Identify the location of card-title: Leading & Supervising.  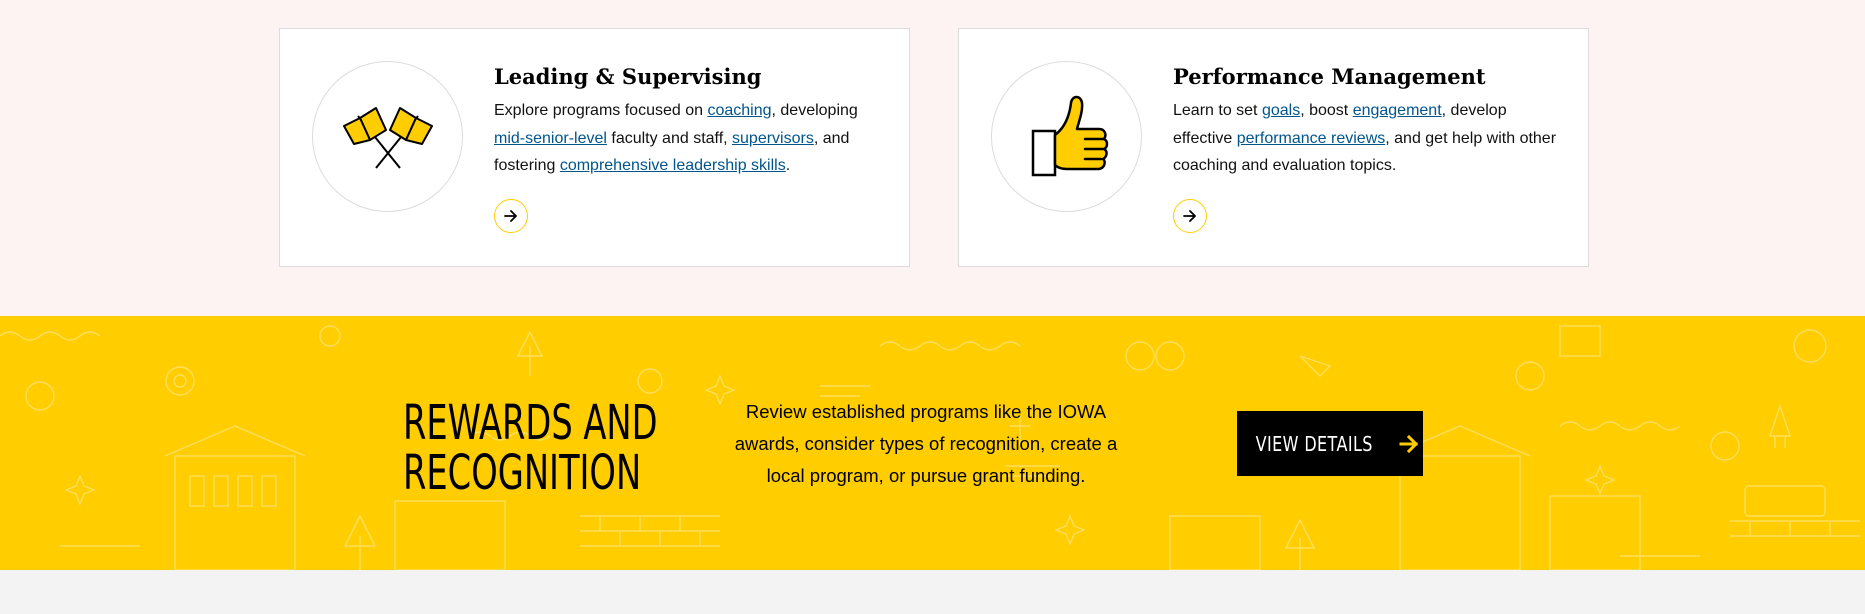
(628, 76).